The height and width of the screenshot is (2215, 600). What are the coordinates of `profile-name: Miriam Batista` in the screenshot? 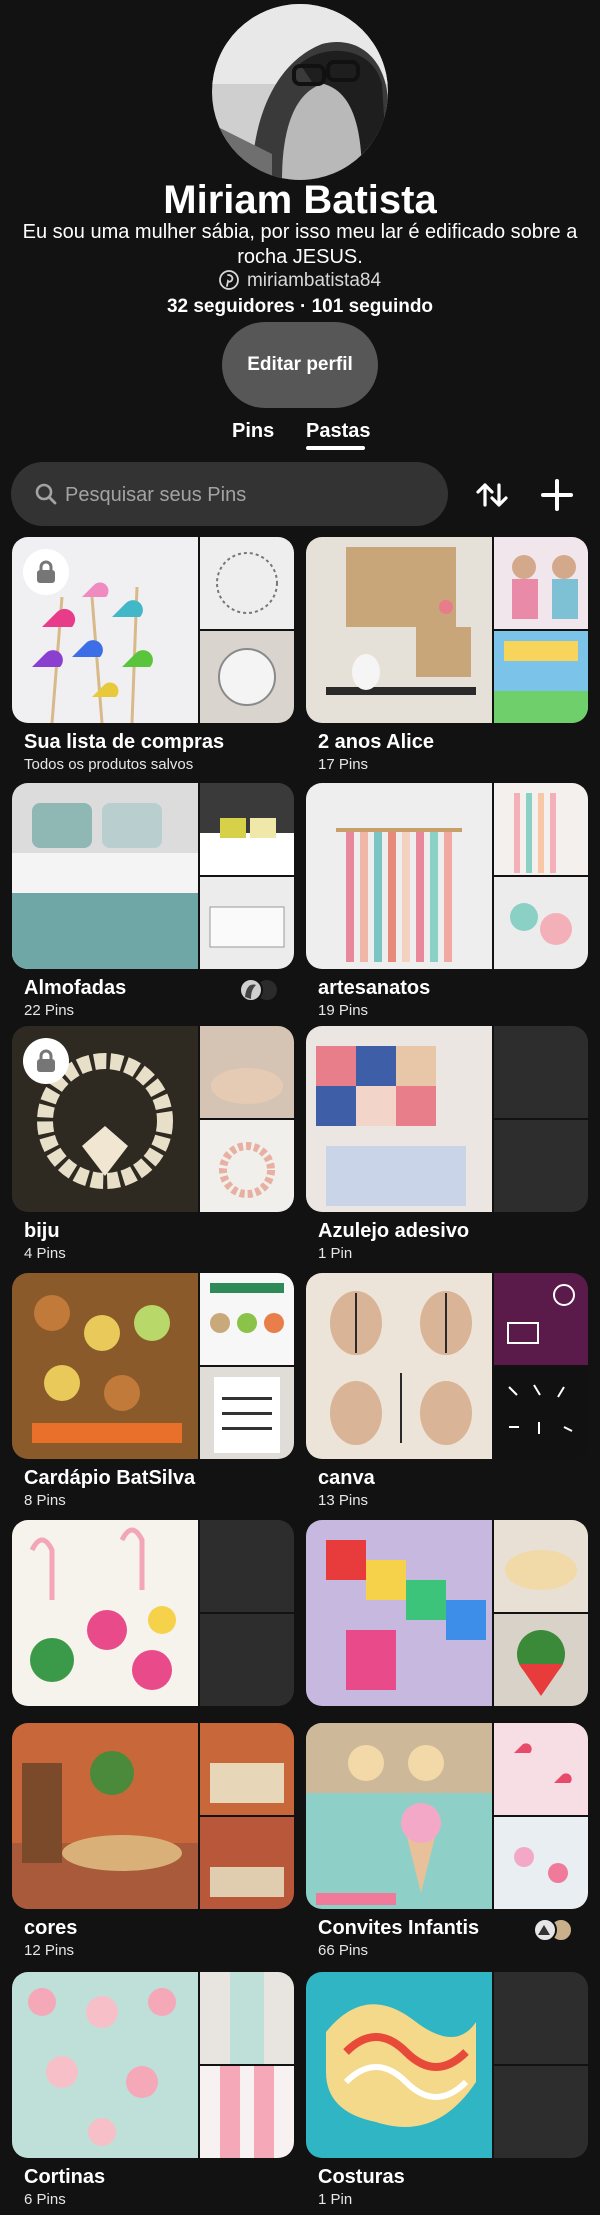 It's located at (300, 200).